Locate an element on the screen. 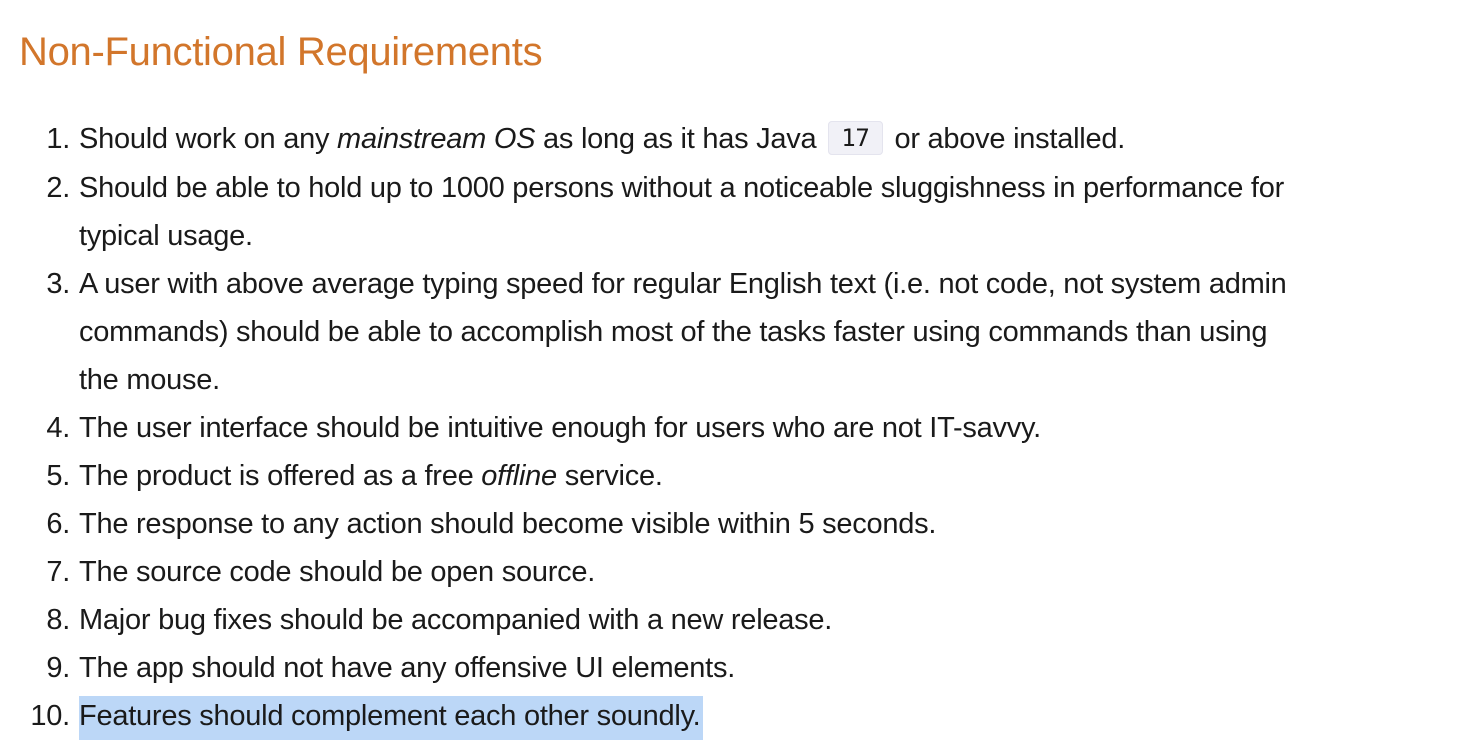 The height and width of the screenshot is (748, 1472). section-heading: Non-Functional Requirements is located at coordinates (281, 52).